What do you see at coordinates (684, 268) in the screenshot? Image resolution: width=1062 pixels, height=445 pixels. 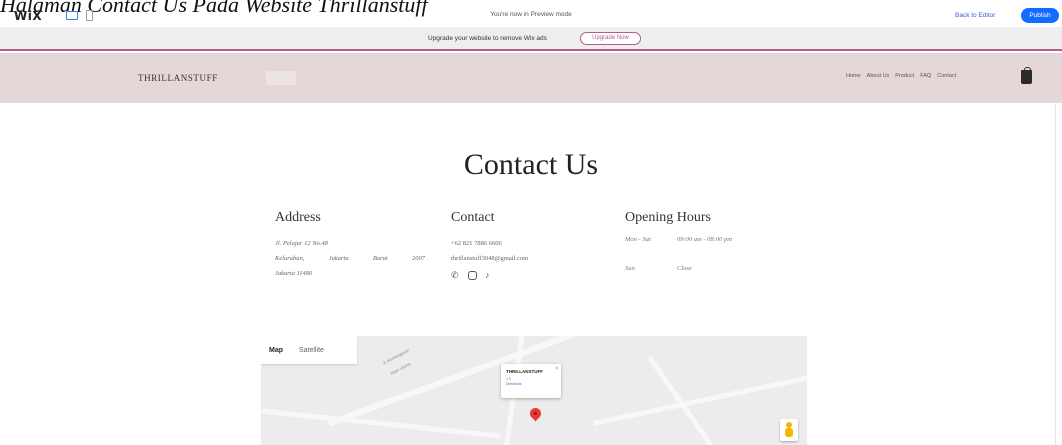 I see `hours-time: Close` at bounding box center [684, 268].